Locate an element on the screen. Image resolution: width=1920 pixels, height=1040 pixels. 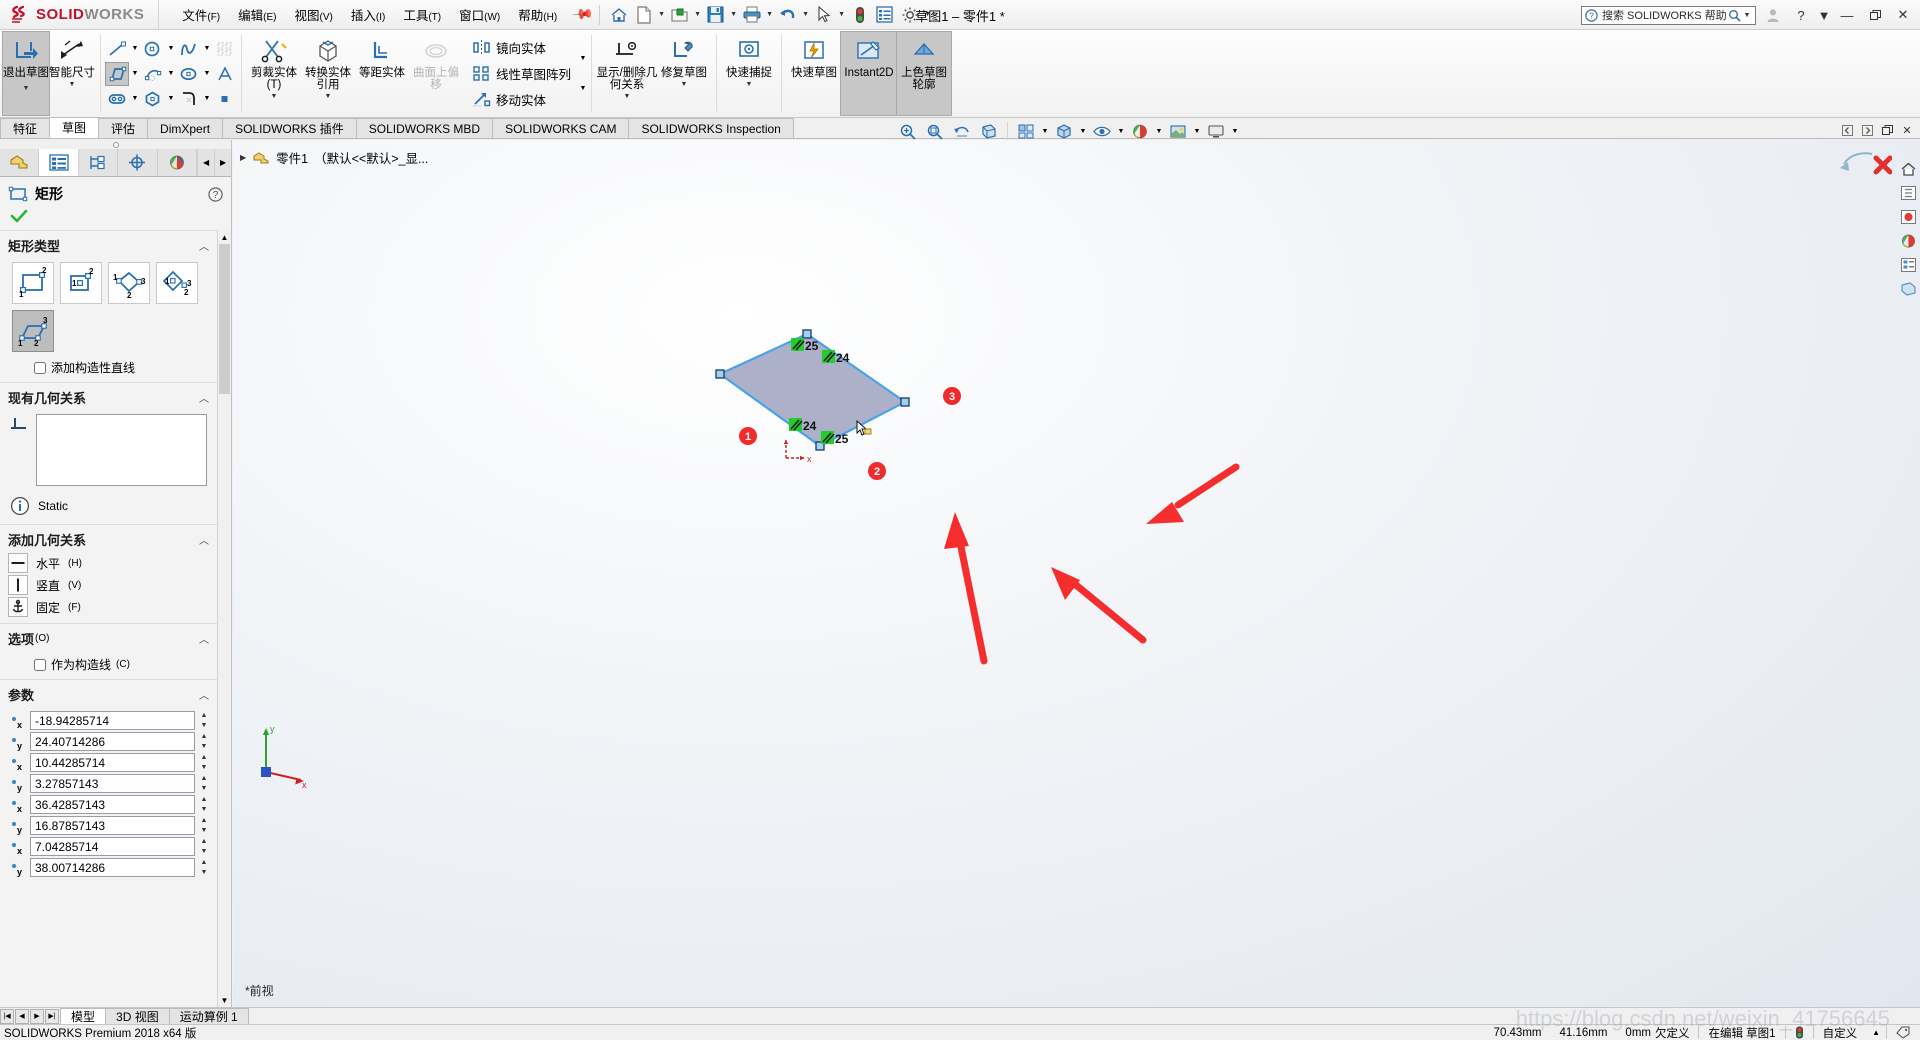
quick-snaps-dropdown: ▼ is located at coordinates (749, 84).